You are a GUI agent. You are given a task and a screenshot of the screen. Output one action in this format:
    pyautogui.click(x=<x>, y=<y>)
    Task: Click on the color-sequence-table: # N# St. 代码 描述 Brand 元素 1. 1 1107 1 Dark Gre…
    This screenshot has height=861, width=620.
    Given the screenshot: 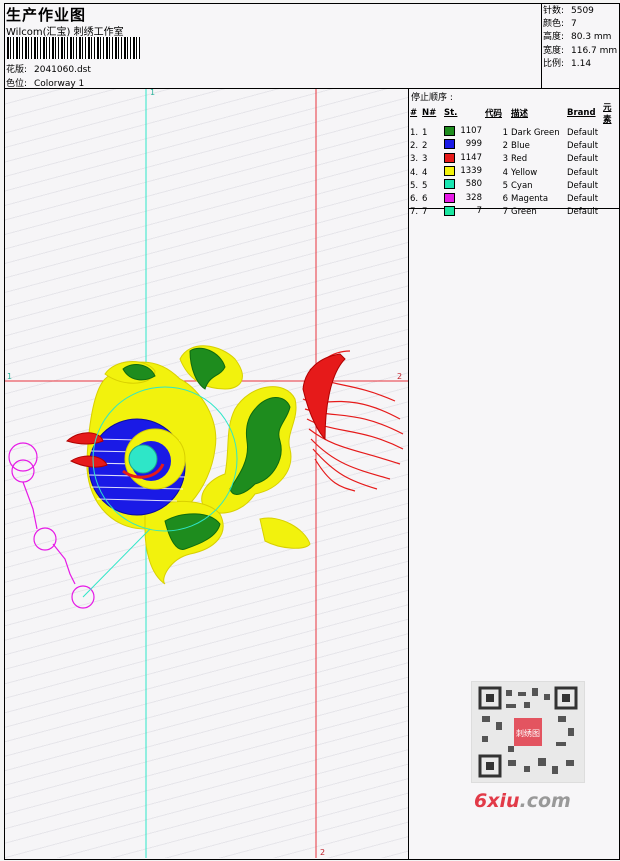 What is the action you would take?
    pyautogui.click(x=515, y=160)
    